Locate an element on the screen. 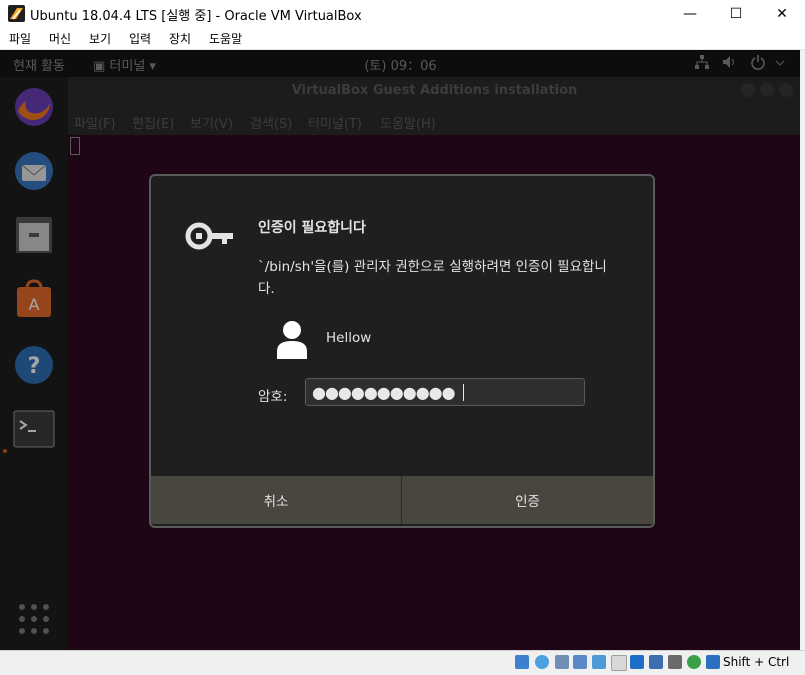 The height and width of the screenshot is (675, 805). user-name: Hellow is located at coordinates (349, 338).